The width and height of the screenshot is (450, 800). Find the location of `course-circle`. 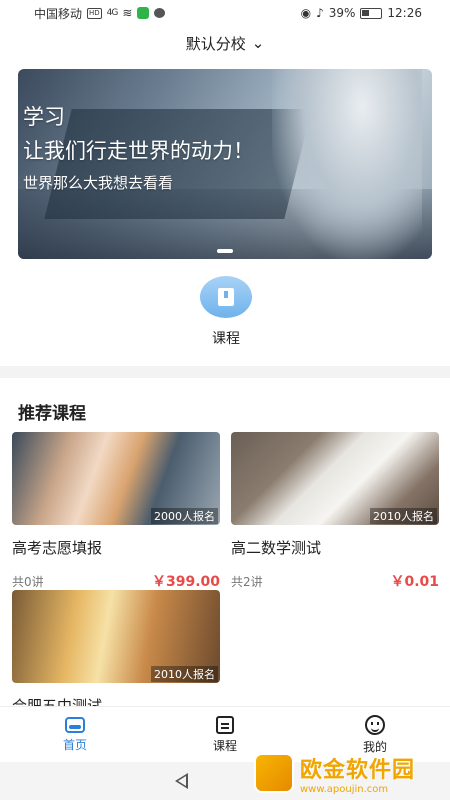

course-circle is located at coordinates (226, 297).